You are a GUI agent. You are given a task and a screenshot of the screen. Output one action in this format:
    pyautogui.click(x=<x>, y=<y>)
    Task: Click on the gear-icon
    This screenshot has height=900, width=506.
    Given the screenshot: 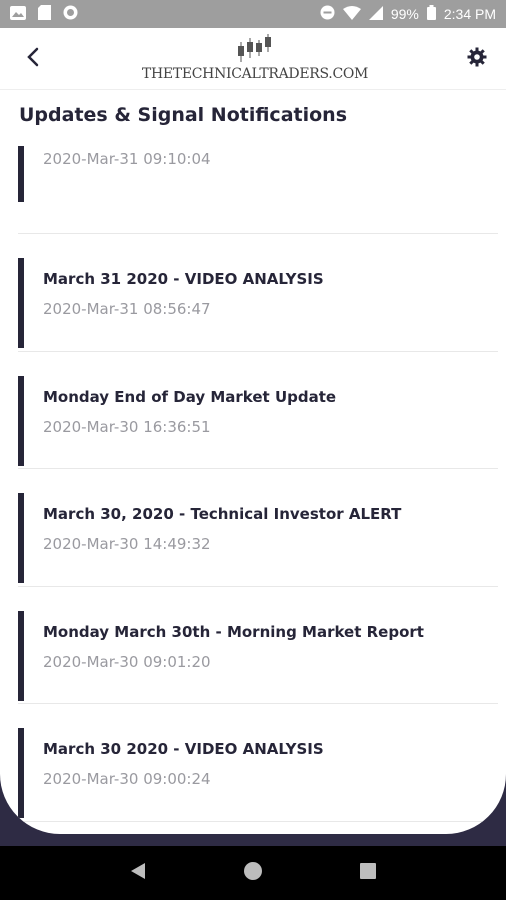 What is the action you would take?
    pyautogui.click(x=477, y=59)
    